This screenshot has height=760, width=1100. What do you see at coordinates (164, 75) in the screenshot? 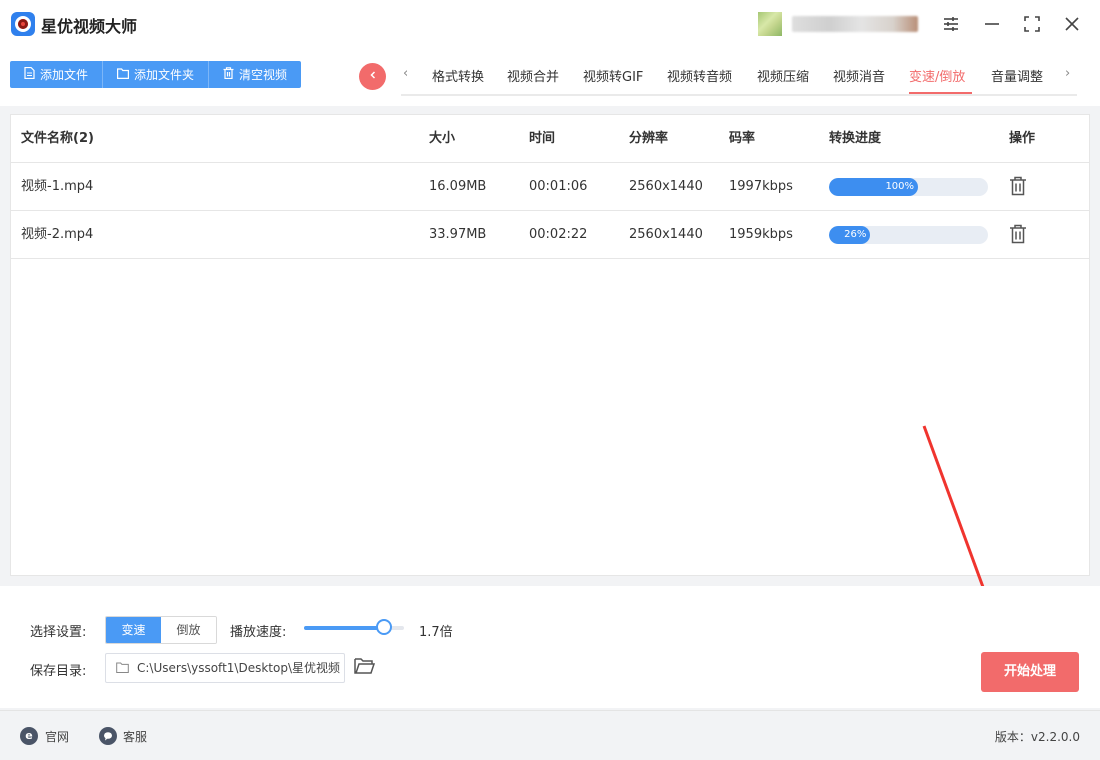
I see `add-folder-label: 添加文件夹` at bounding box center [164, 75].